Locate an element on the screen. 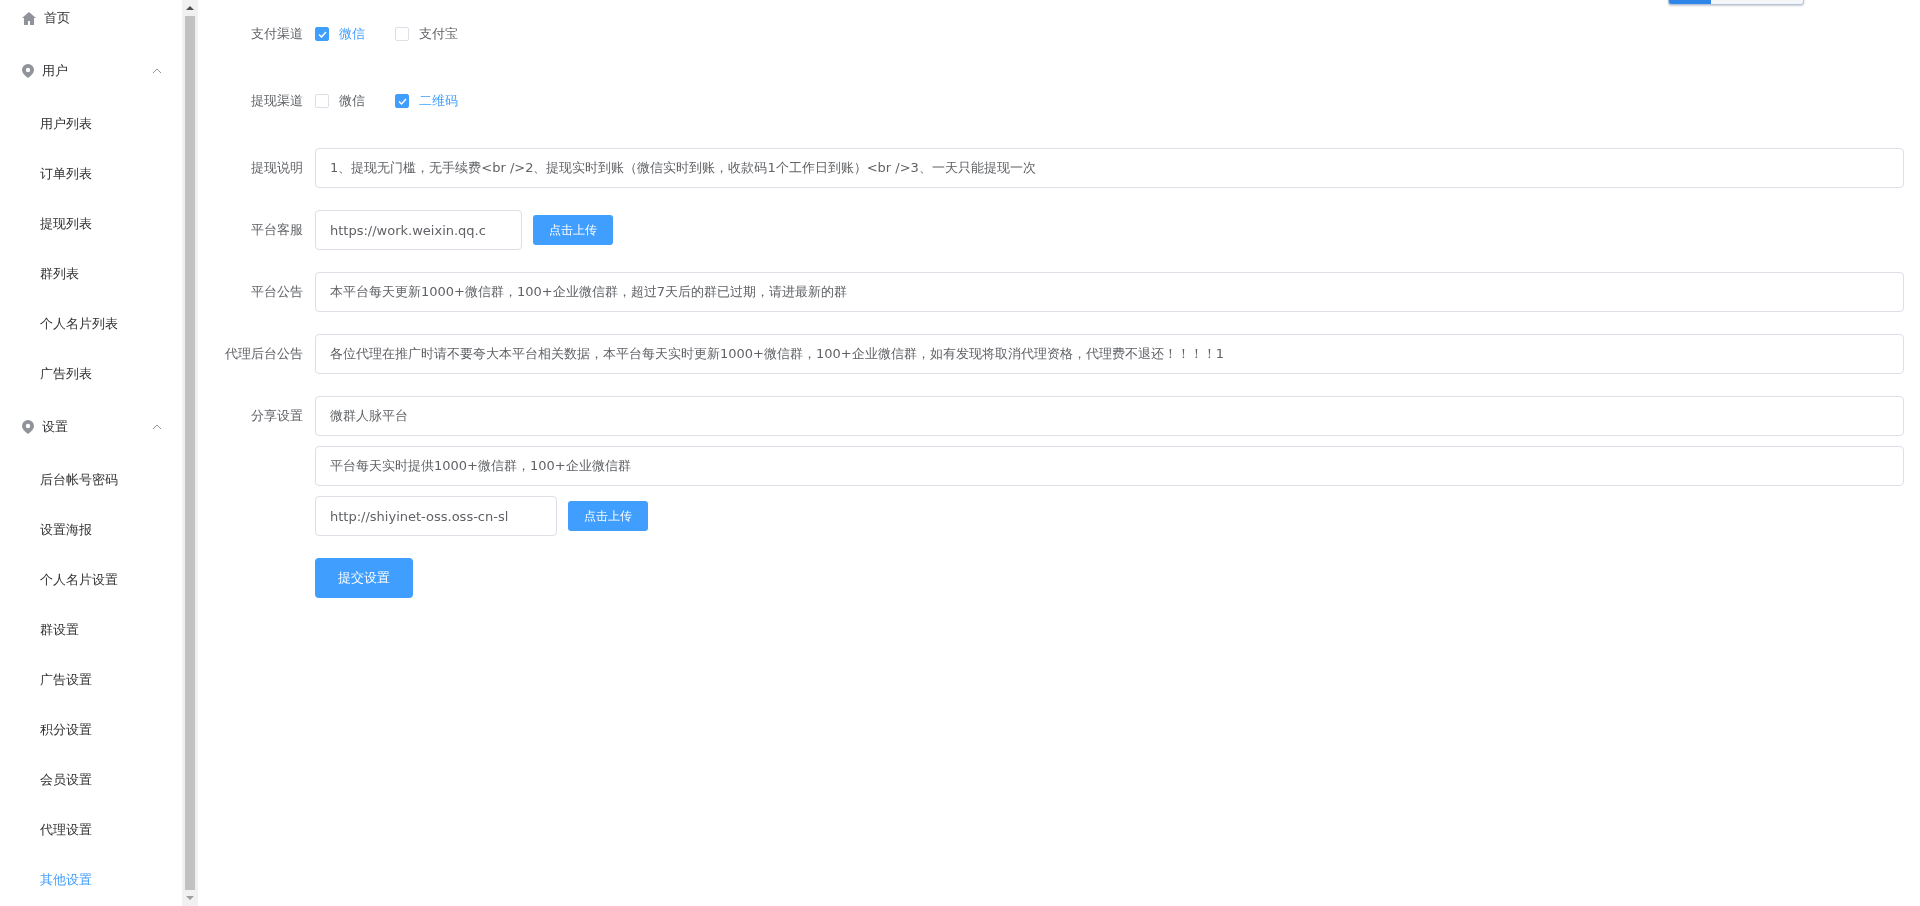  sidebar-item: 设置海报 is located at coordinates (91, 530).